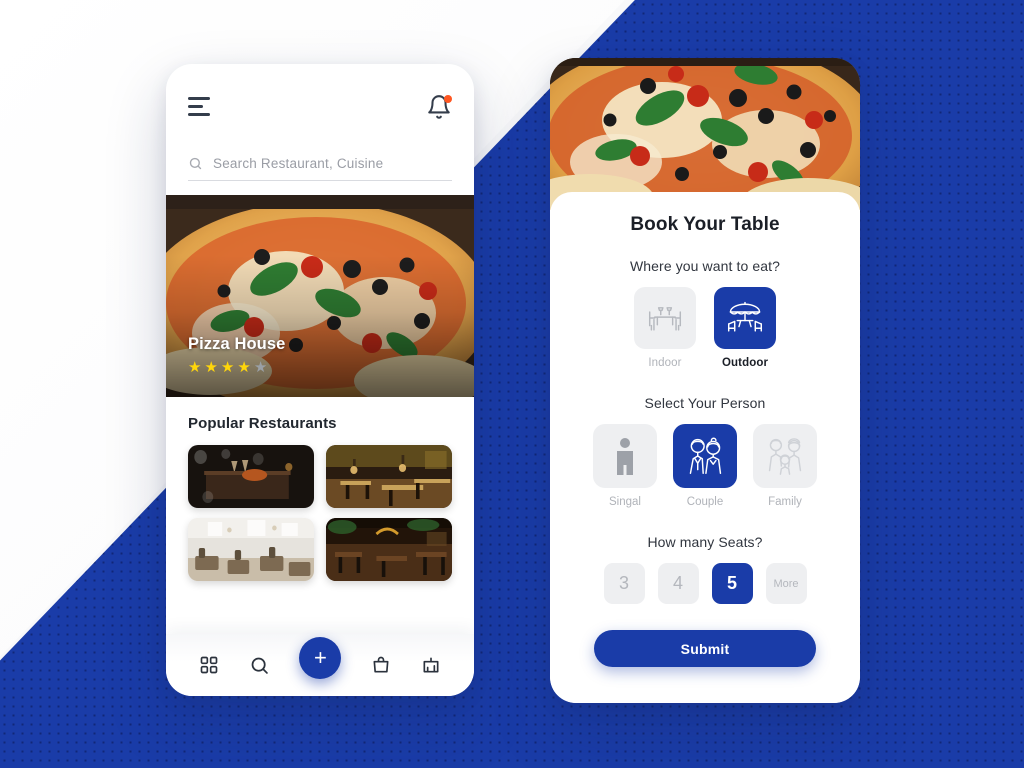 The height and width of the screenshot is (768, 1024). Describe the element at coordinates (705, 648) in the screenshot. I see `submit-button: Submit` at that location.